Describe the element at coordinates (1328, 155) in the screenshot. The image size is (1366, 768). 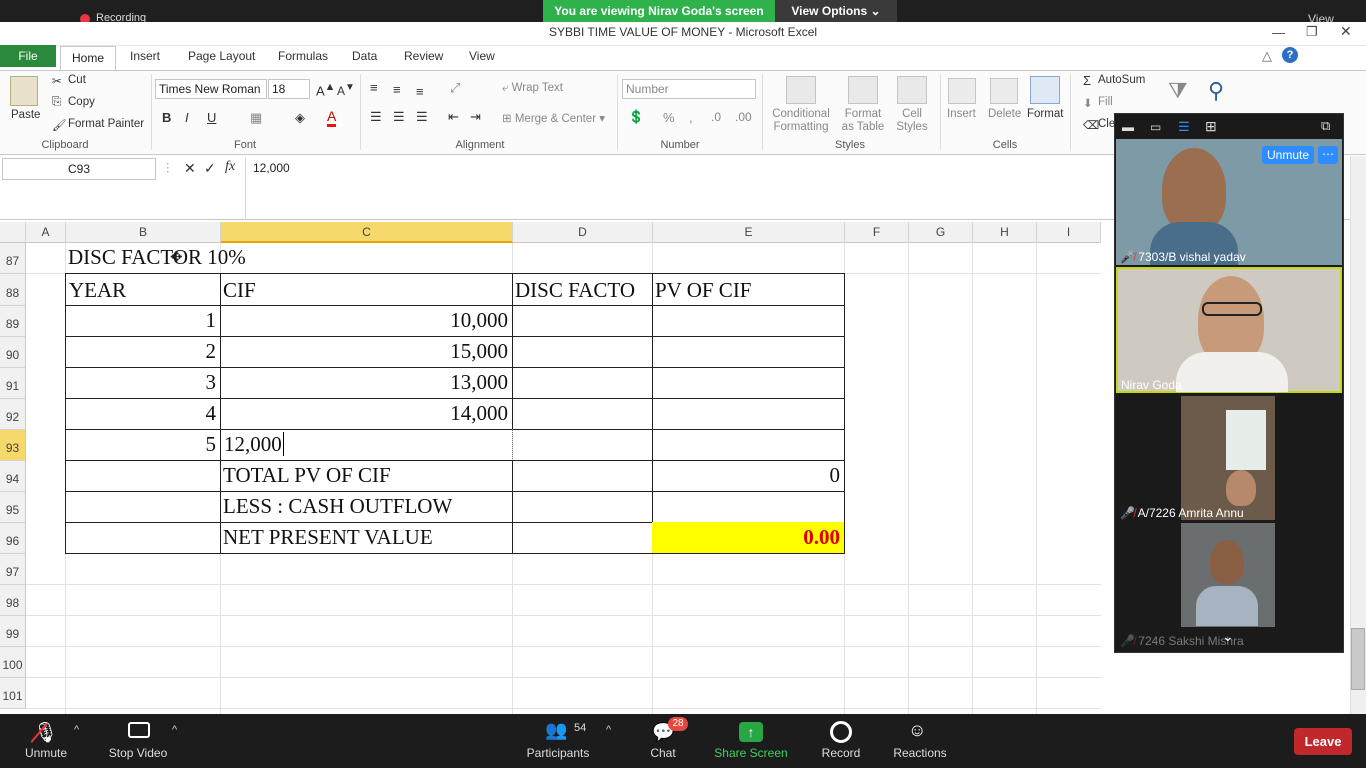
I see `more-options-icon: ⋯` at that location.